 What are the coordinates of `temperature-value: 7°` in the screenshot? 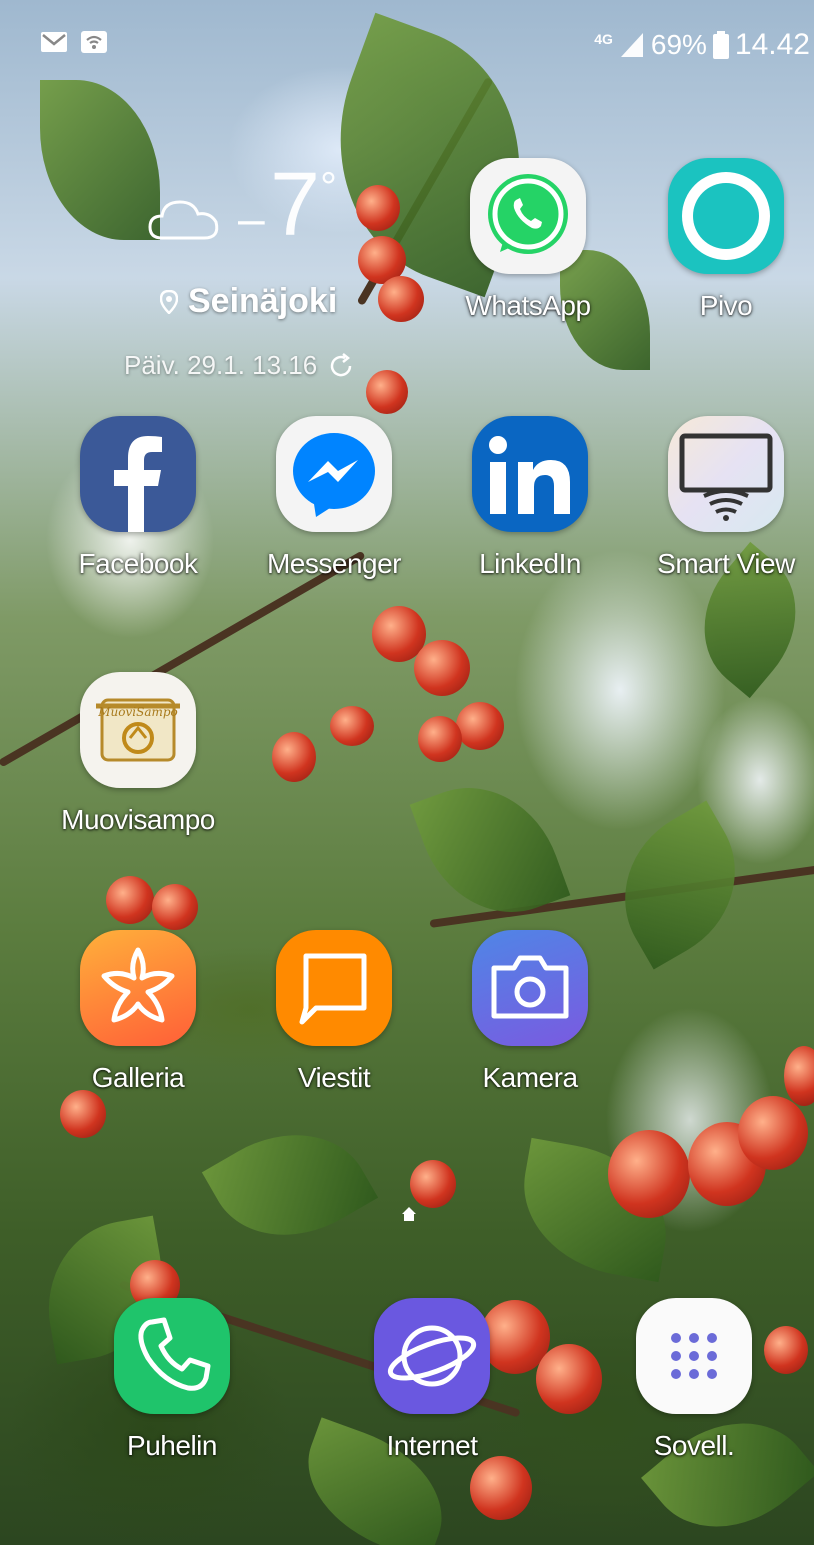 It's located at (303, 205).